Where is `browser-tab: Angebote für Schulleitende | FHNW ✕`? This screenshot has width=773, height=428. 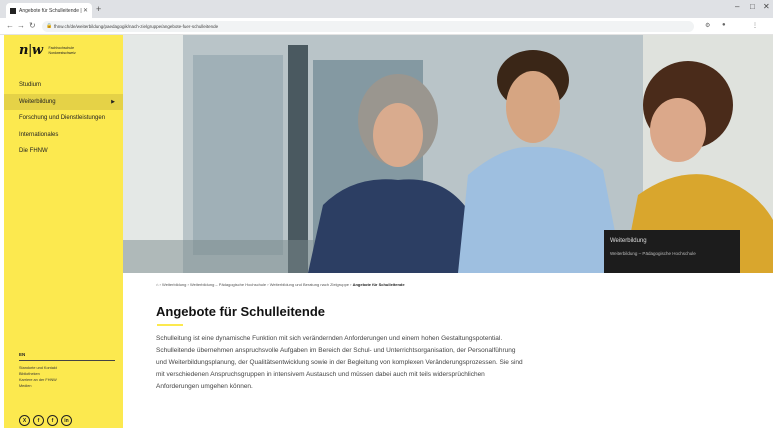
browser-tab: Angebote für Schulleitende | FHNW ✕ is located at coordinates (49, 10).